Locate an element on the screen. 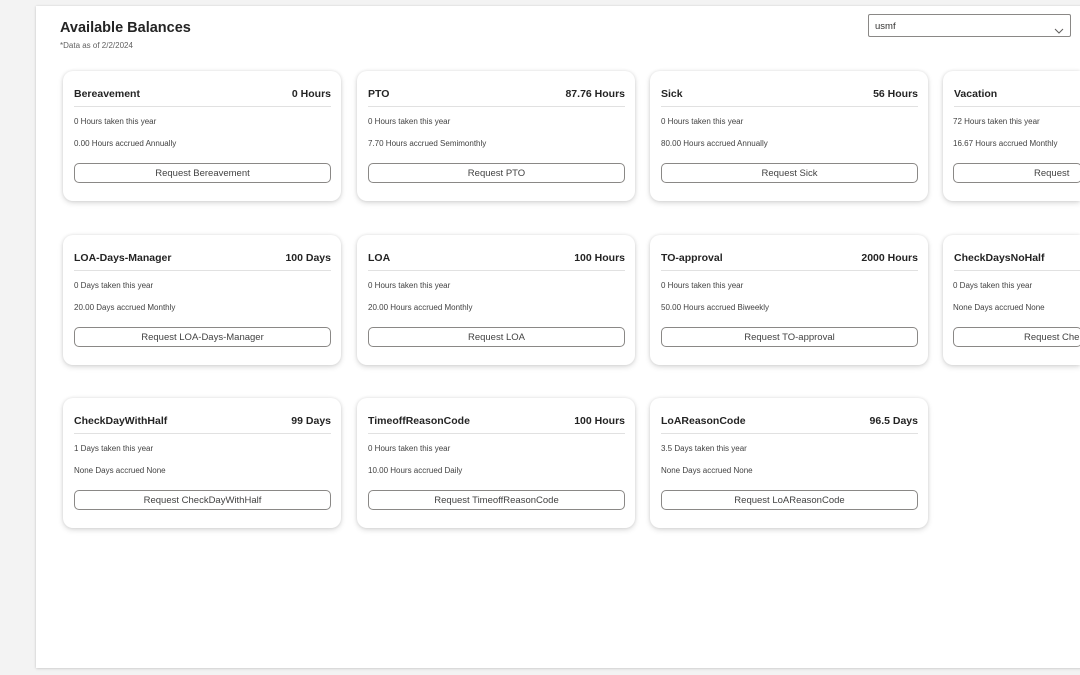 The height and width of the screenshot is (675, 1080). balance-value: 56 Hours is located at coordinates (895, 94).